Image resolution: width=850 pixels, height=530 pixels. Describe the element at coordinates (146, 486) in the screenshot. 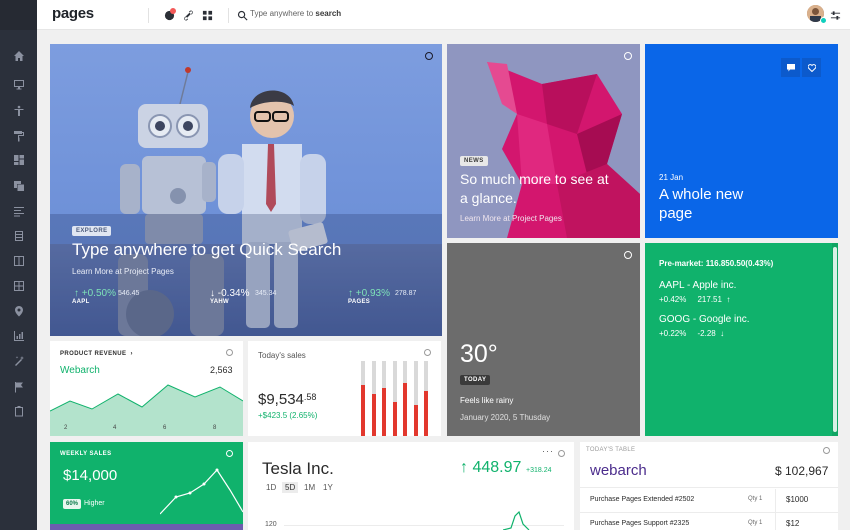

I see `weekly-sales-card: WEEKLY SALES $14,000 60% Higher` at that location.